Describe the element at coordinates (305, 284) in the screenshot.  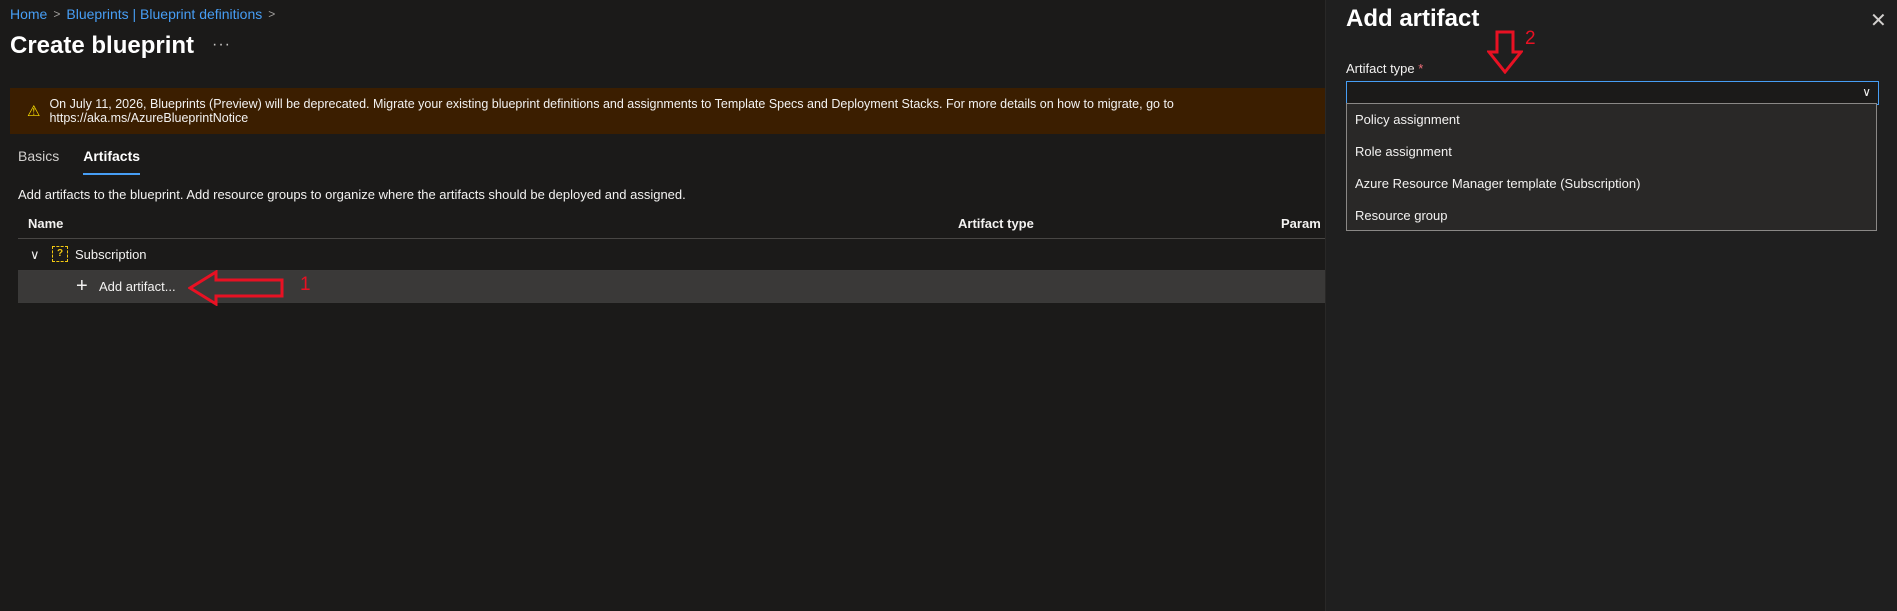
I see `annotation-number-1: 1` at that location.